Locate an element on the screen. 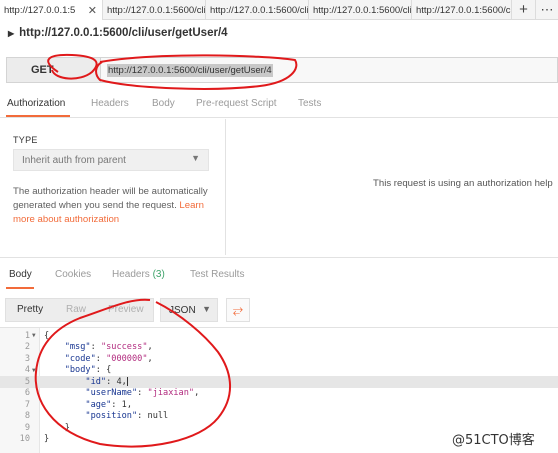 Image resolution: width=558 pixels, height=453 pixels. plus-icon: + is located at coordinates (524, 9).